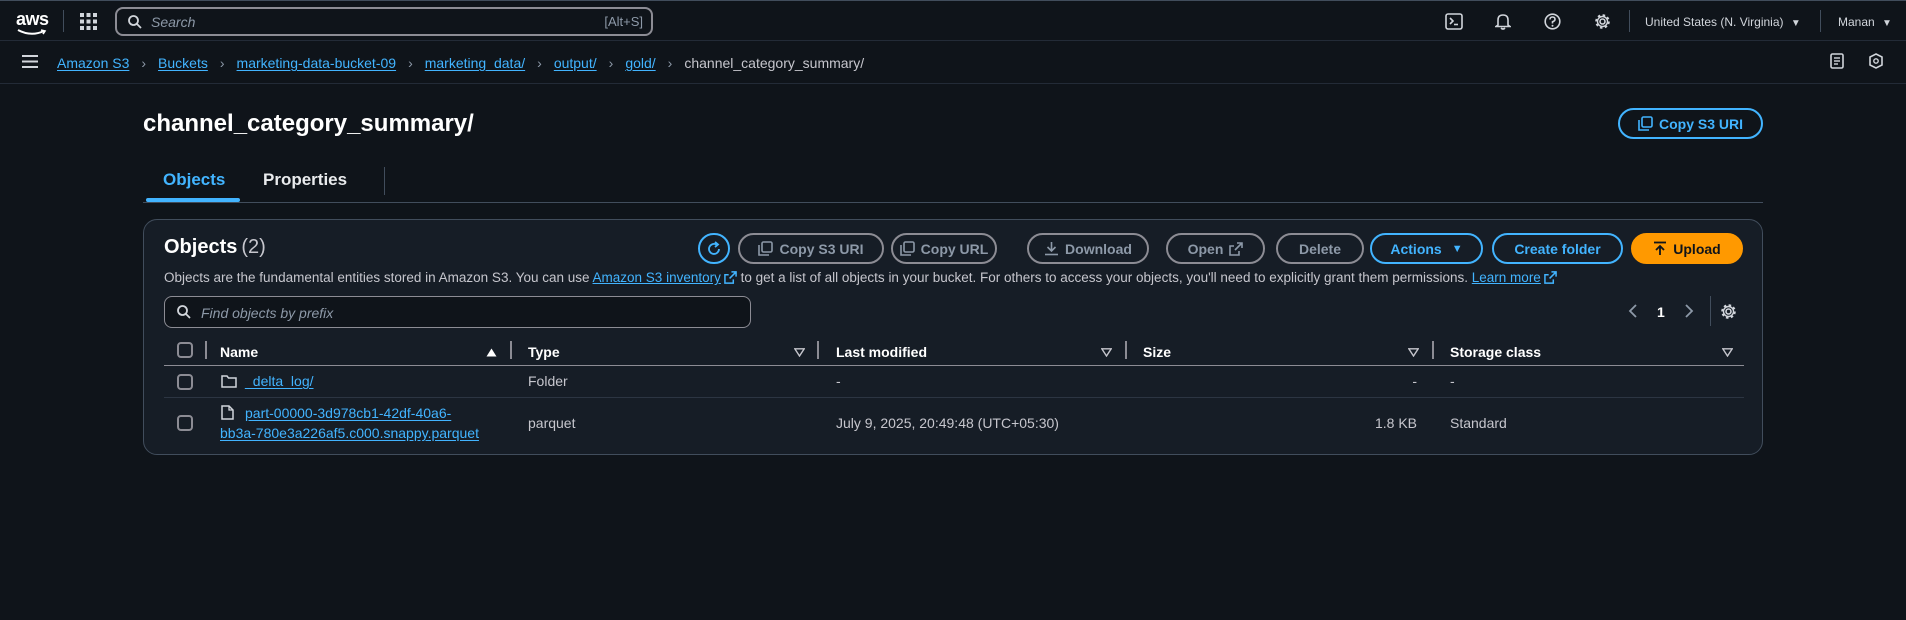 The height and width of the screenshot is (620, 1906). What do you see at coordinates (461, 313) in the screenshot?
I see `filter-input` at bounding box center [461, 313].